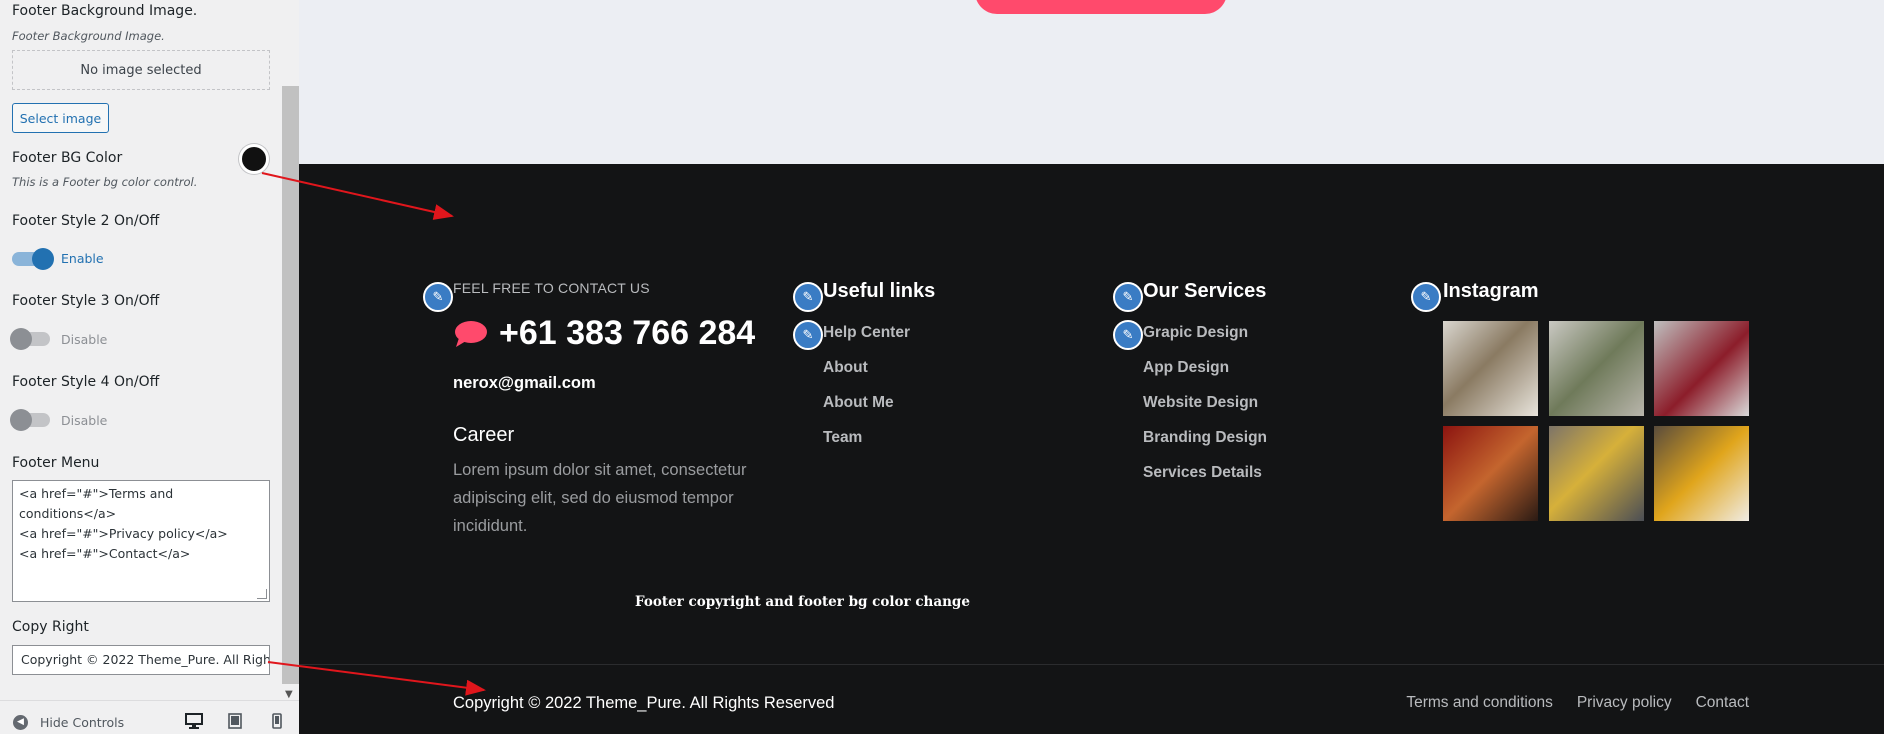  Describe the element at coordinates (56, 463) in the screenshot. I see `footer-menu-title: Footer Menu` at that location.